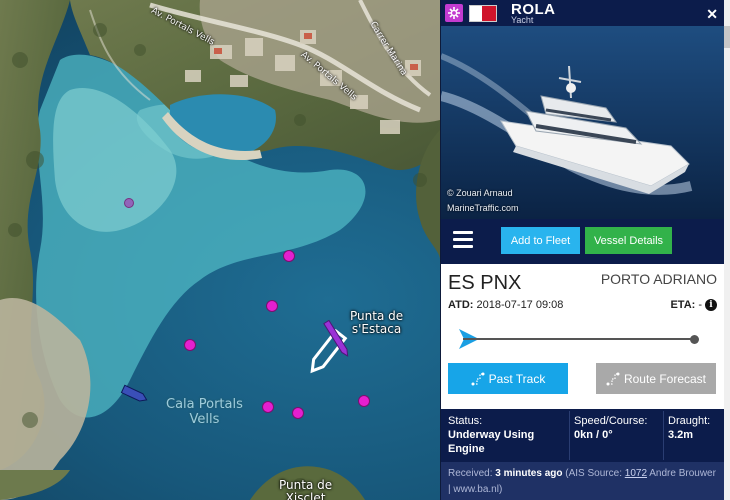  What do you see at coordinates (520, 305) in the screenshot?
I see `atd-value: 2018-07-17 09:08` at bounding box center [520, 305].